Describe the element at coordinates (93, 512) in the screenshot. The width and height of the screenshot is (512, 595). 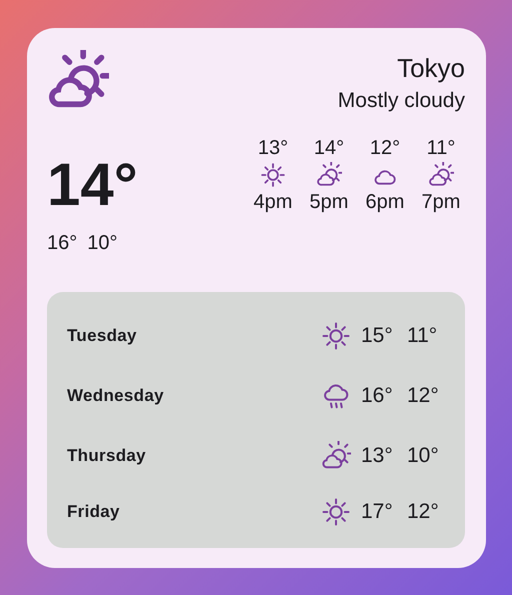
I see `day-name: Friday` at that location.